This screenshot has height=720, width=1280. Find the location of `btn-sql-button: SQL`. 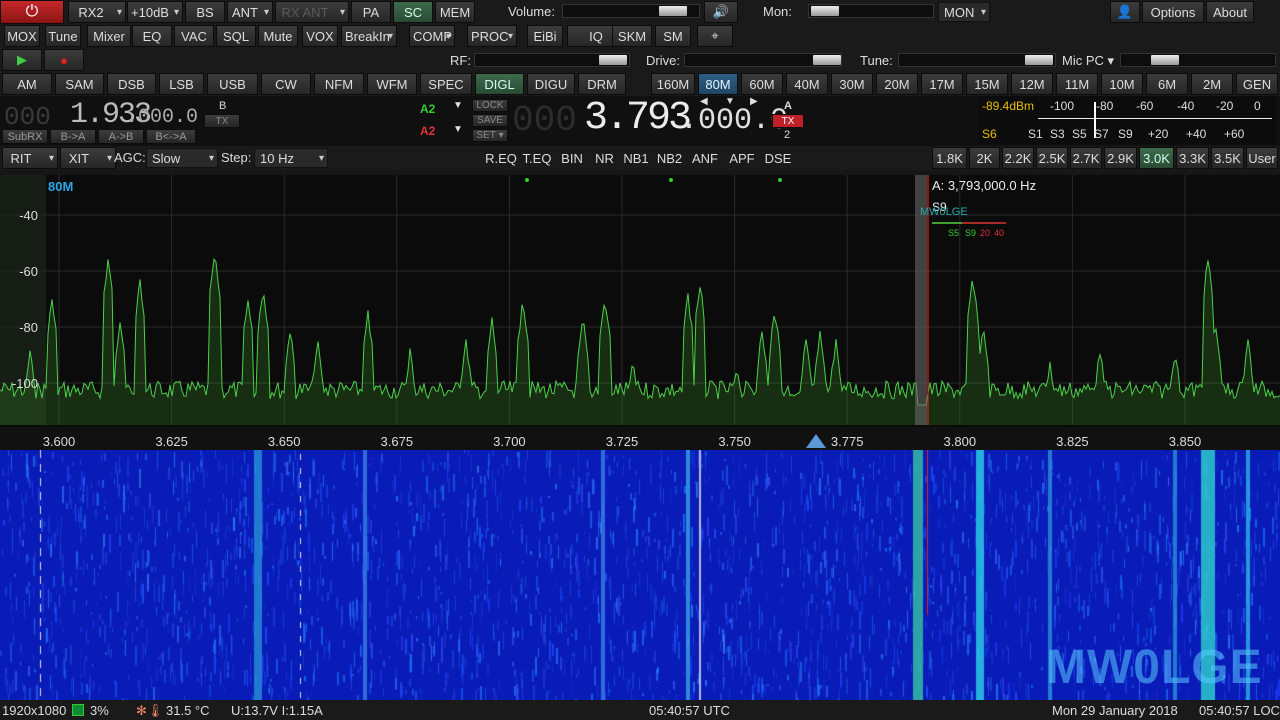

btn-sql-button: SQL is located at coordinates (236, 36).